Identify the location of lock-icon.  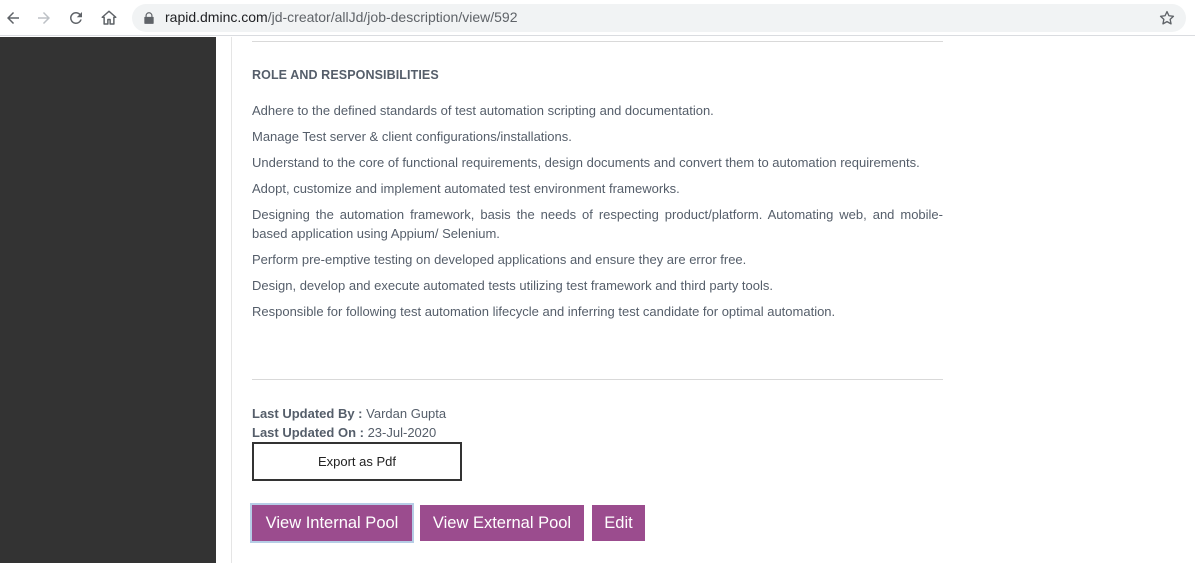
(149, 18).